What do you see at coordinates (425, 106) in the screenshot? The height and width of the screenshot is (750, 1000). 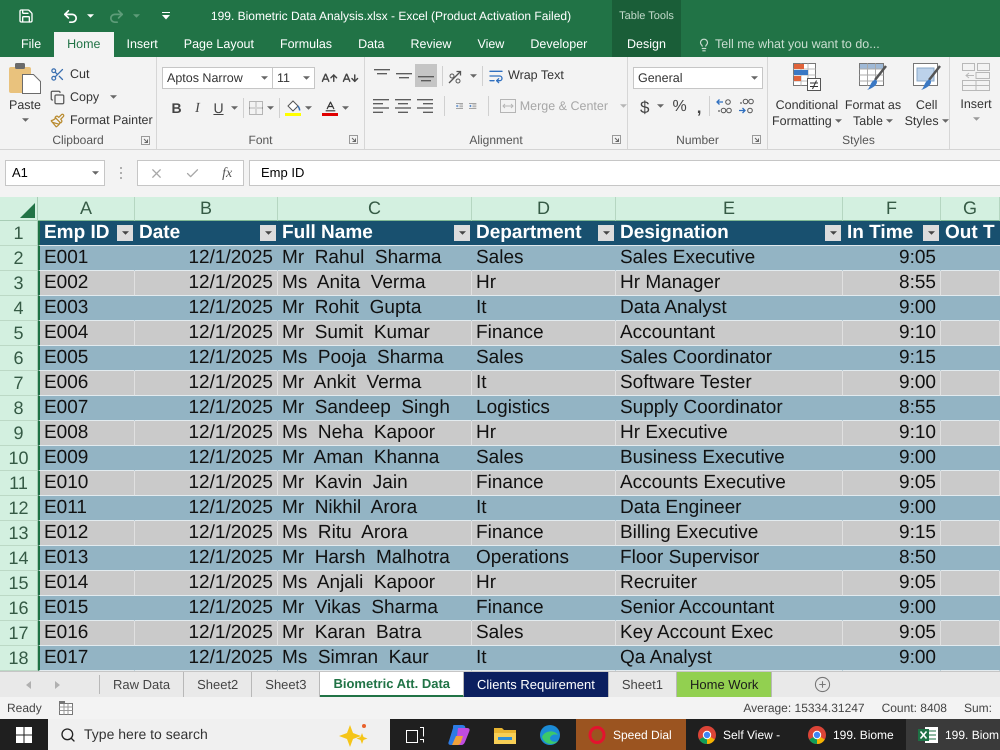 I see `align-right-icon` at bounding box center [425, 106].